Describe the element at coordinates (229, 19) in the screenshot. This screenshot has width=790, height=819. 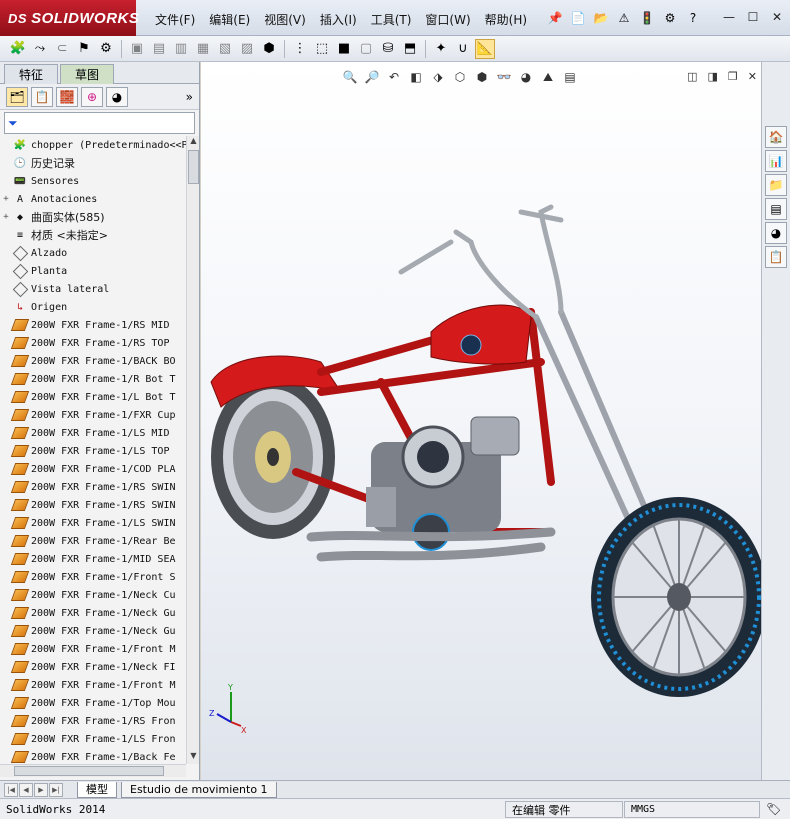
I see `menu-edit: 编辑(E)` at that location.